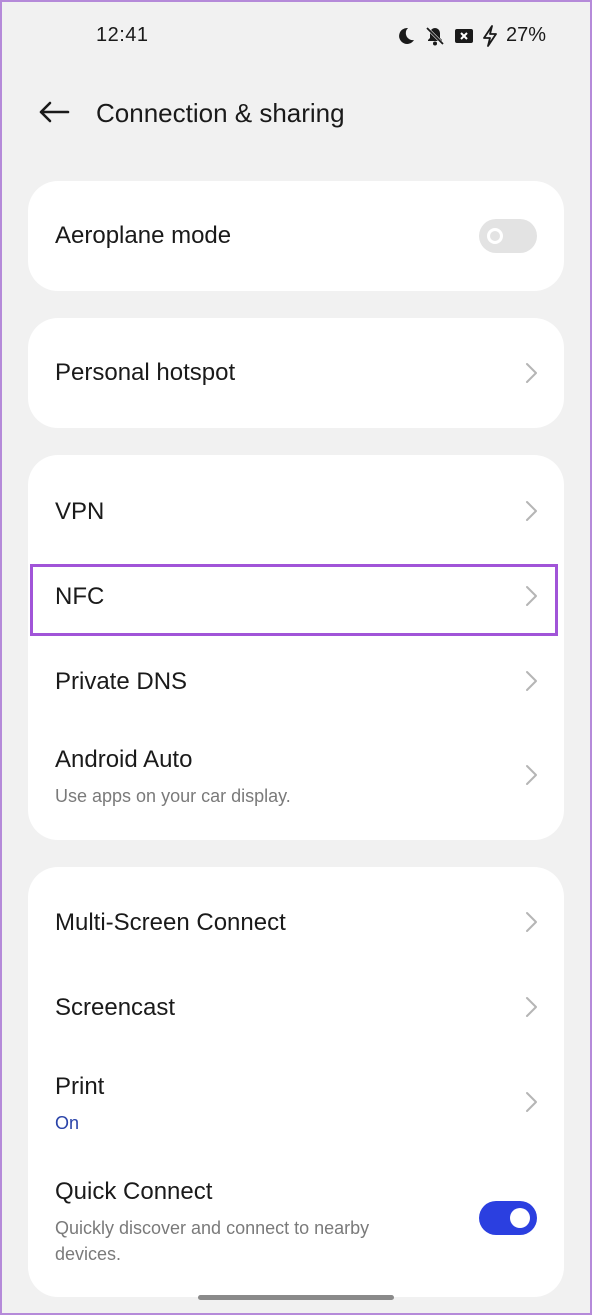 The height and width of the screenshot is (1315, 592). I want to click on nfc-highlight-box, so click(294, 600).